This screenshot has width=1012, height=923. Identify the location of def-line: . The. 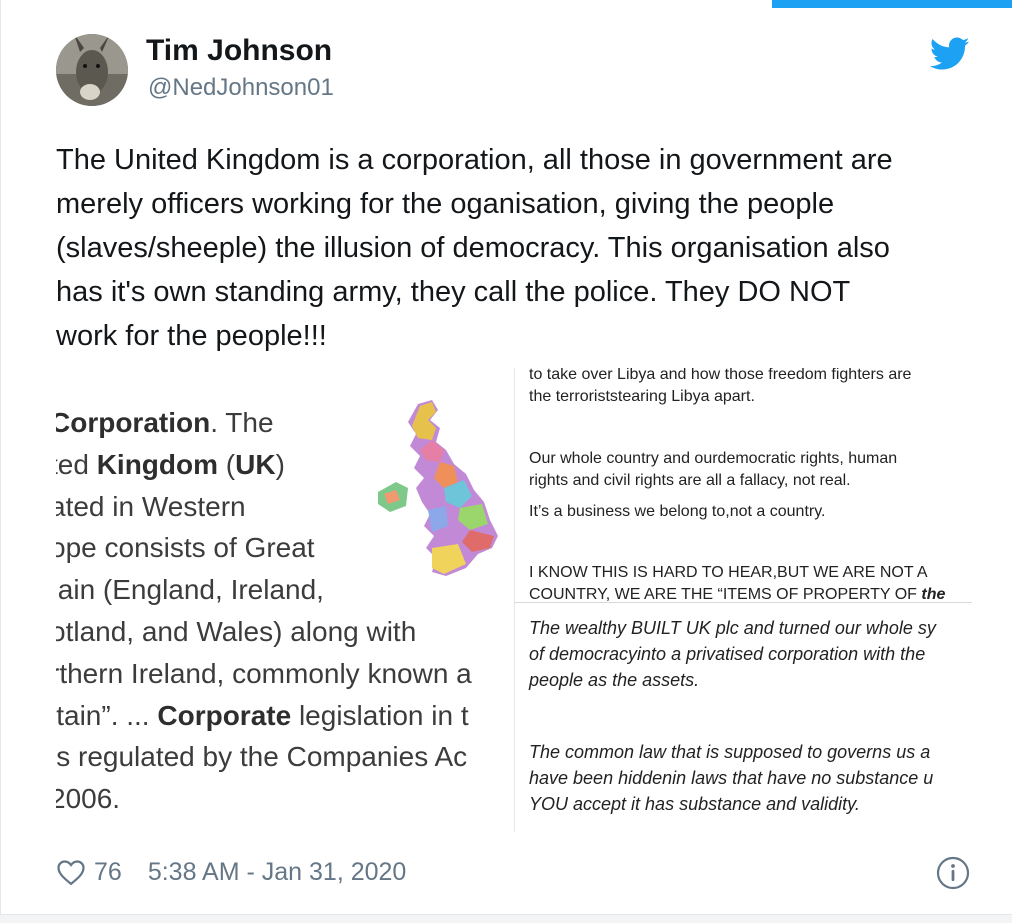
(242, 422).